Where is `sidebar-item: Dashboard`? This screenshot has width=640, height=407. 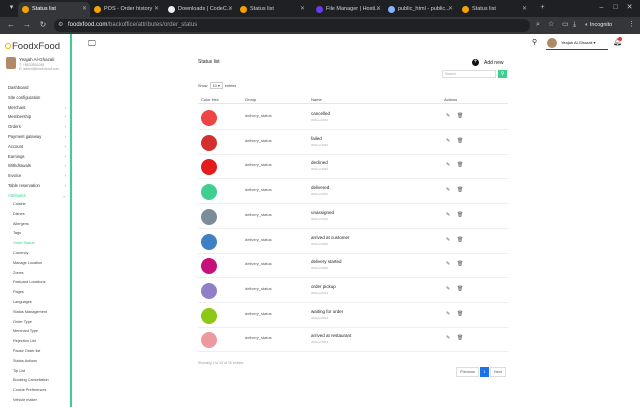 sidebar-item: Dashboard is located at coordinates (38, 87).